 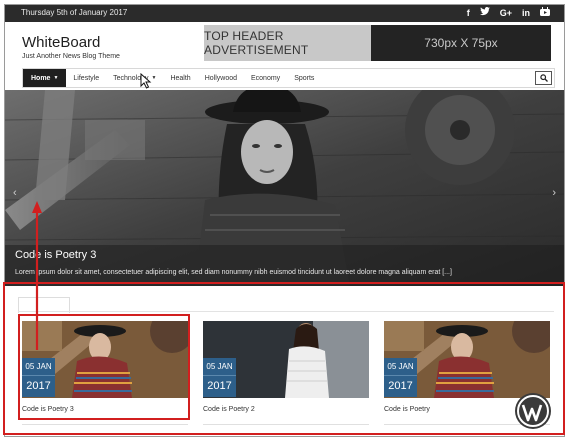 What do you see at coordinates (221, 78) in the screenshot?
I see `nav-item-hollywood: Hollywood` at bounding box center [221, 78].